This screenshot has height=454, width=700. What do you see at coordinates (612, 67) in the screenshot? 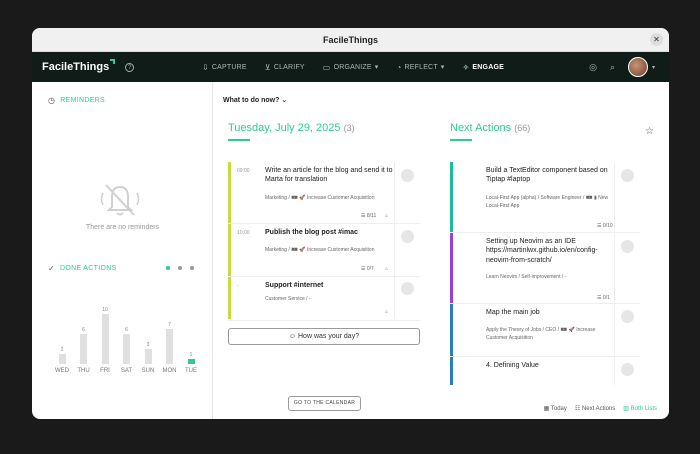
I see `search-icon: ⌕` at bounding box center [612, 67].